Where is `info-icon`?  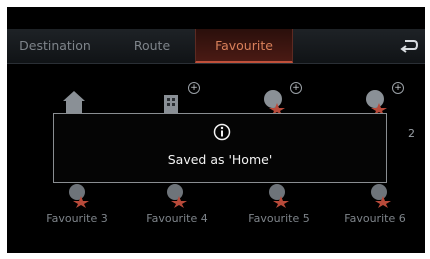 info-icon is located at coordinates (222, 132).